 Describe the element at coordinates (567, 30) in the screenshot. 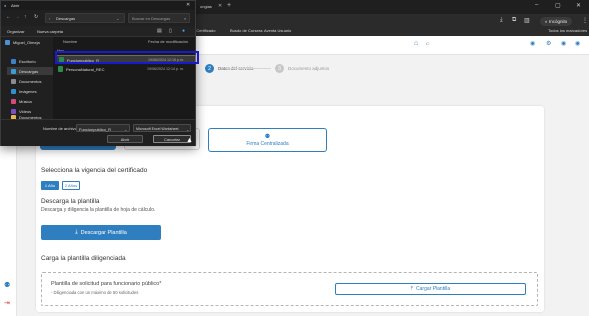

I see `bookmark-folder: Todos los marcadores` at that location.